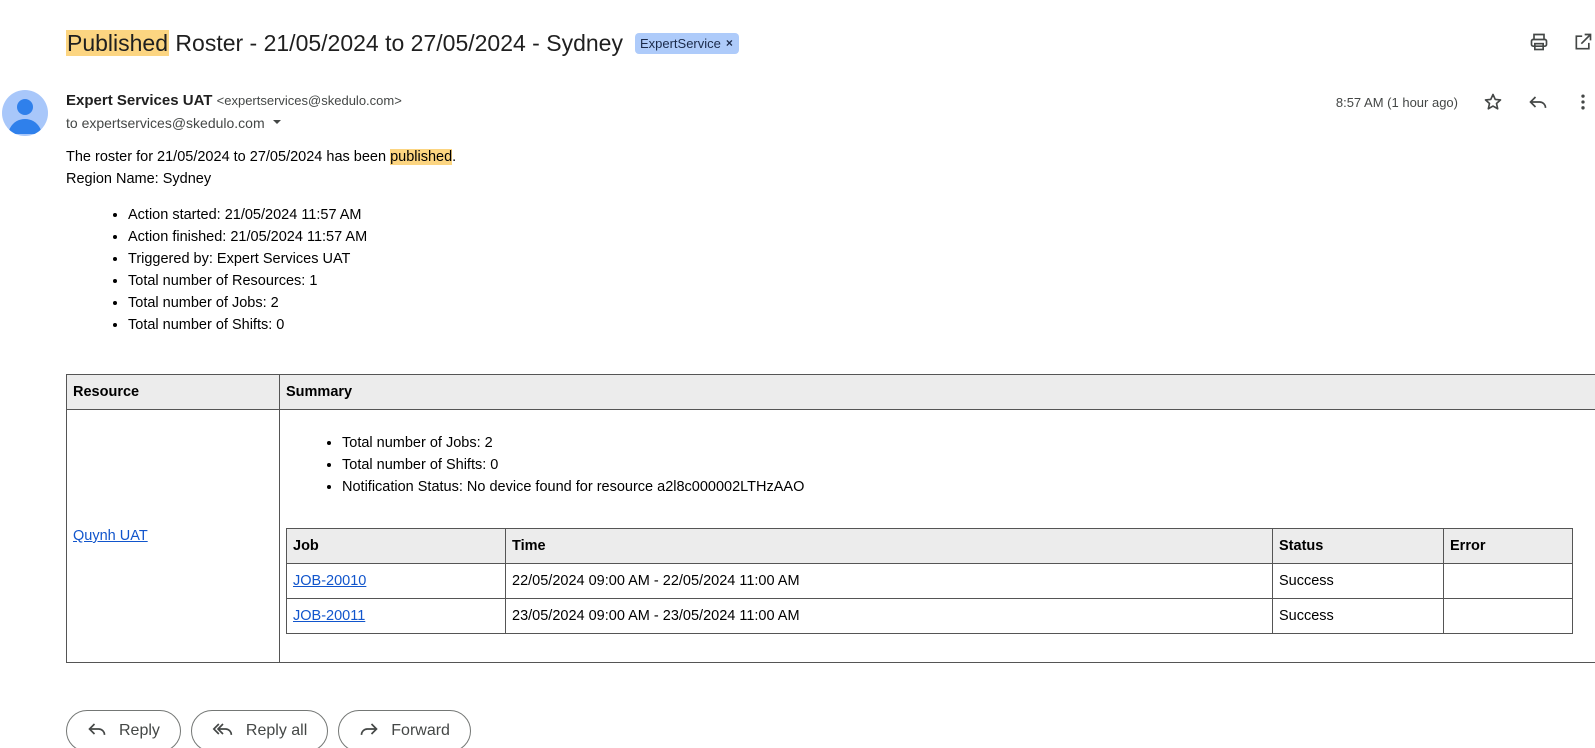  Describe the element at coordinates (861, 259) in the screenshot. I see `list-item: Triggered by: Expert Services UAT` at that location.